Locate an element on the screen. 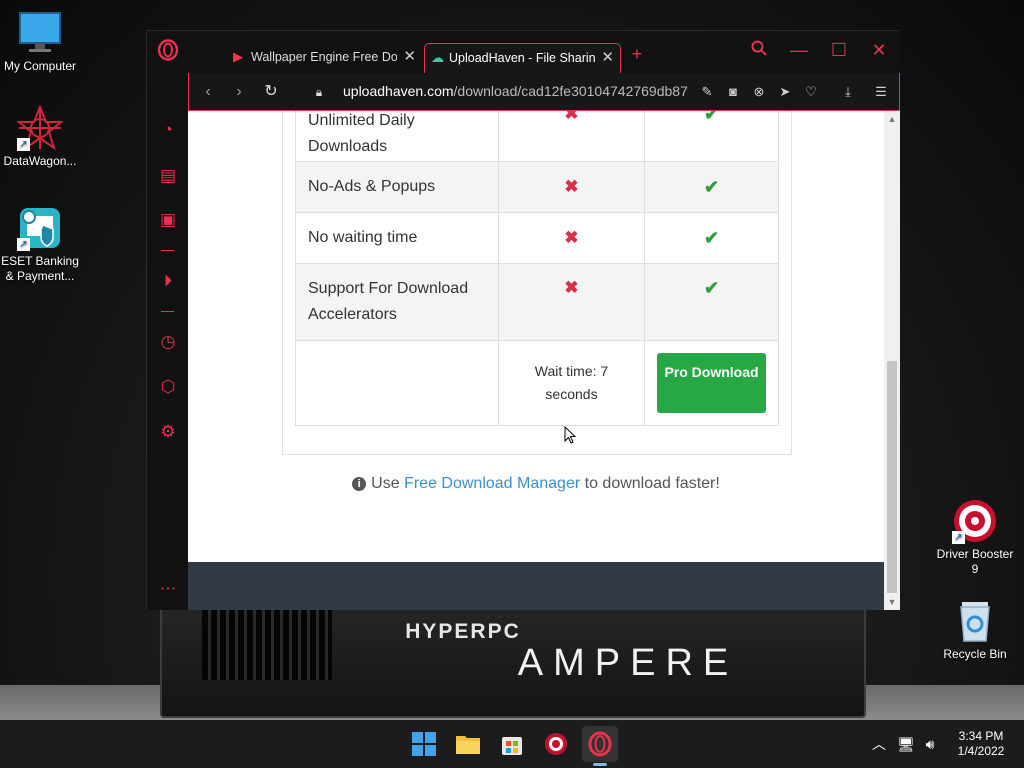 The image size is (1024, 768). gx-control-icon: ◔ is located at coordinates (168, 130).